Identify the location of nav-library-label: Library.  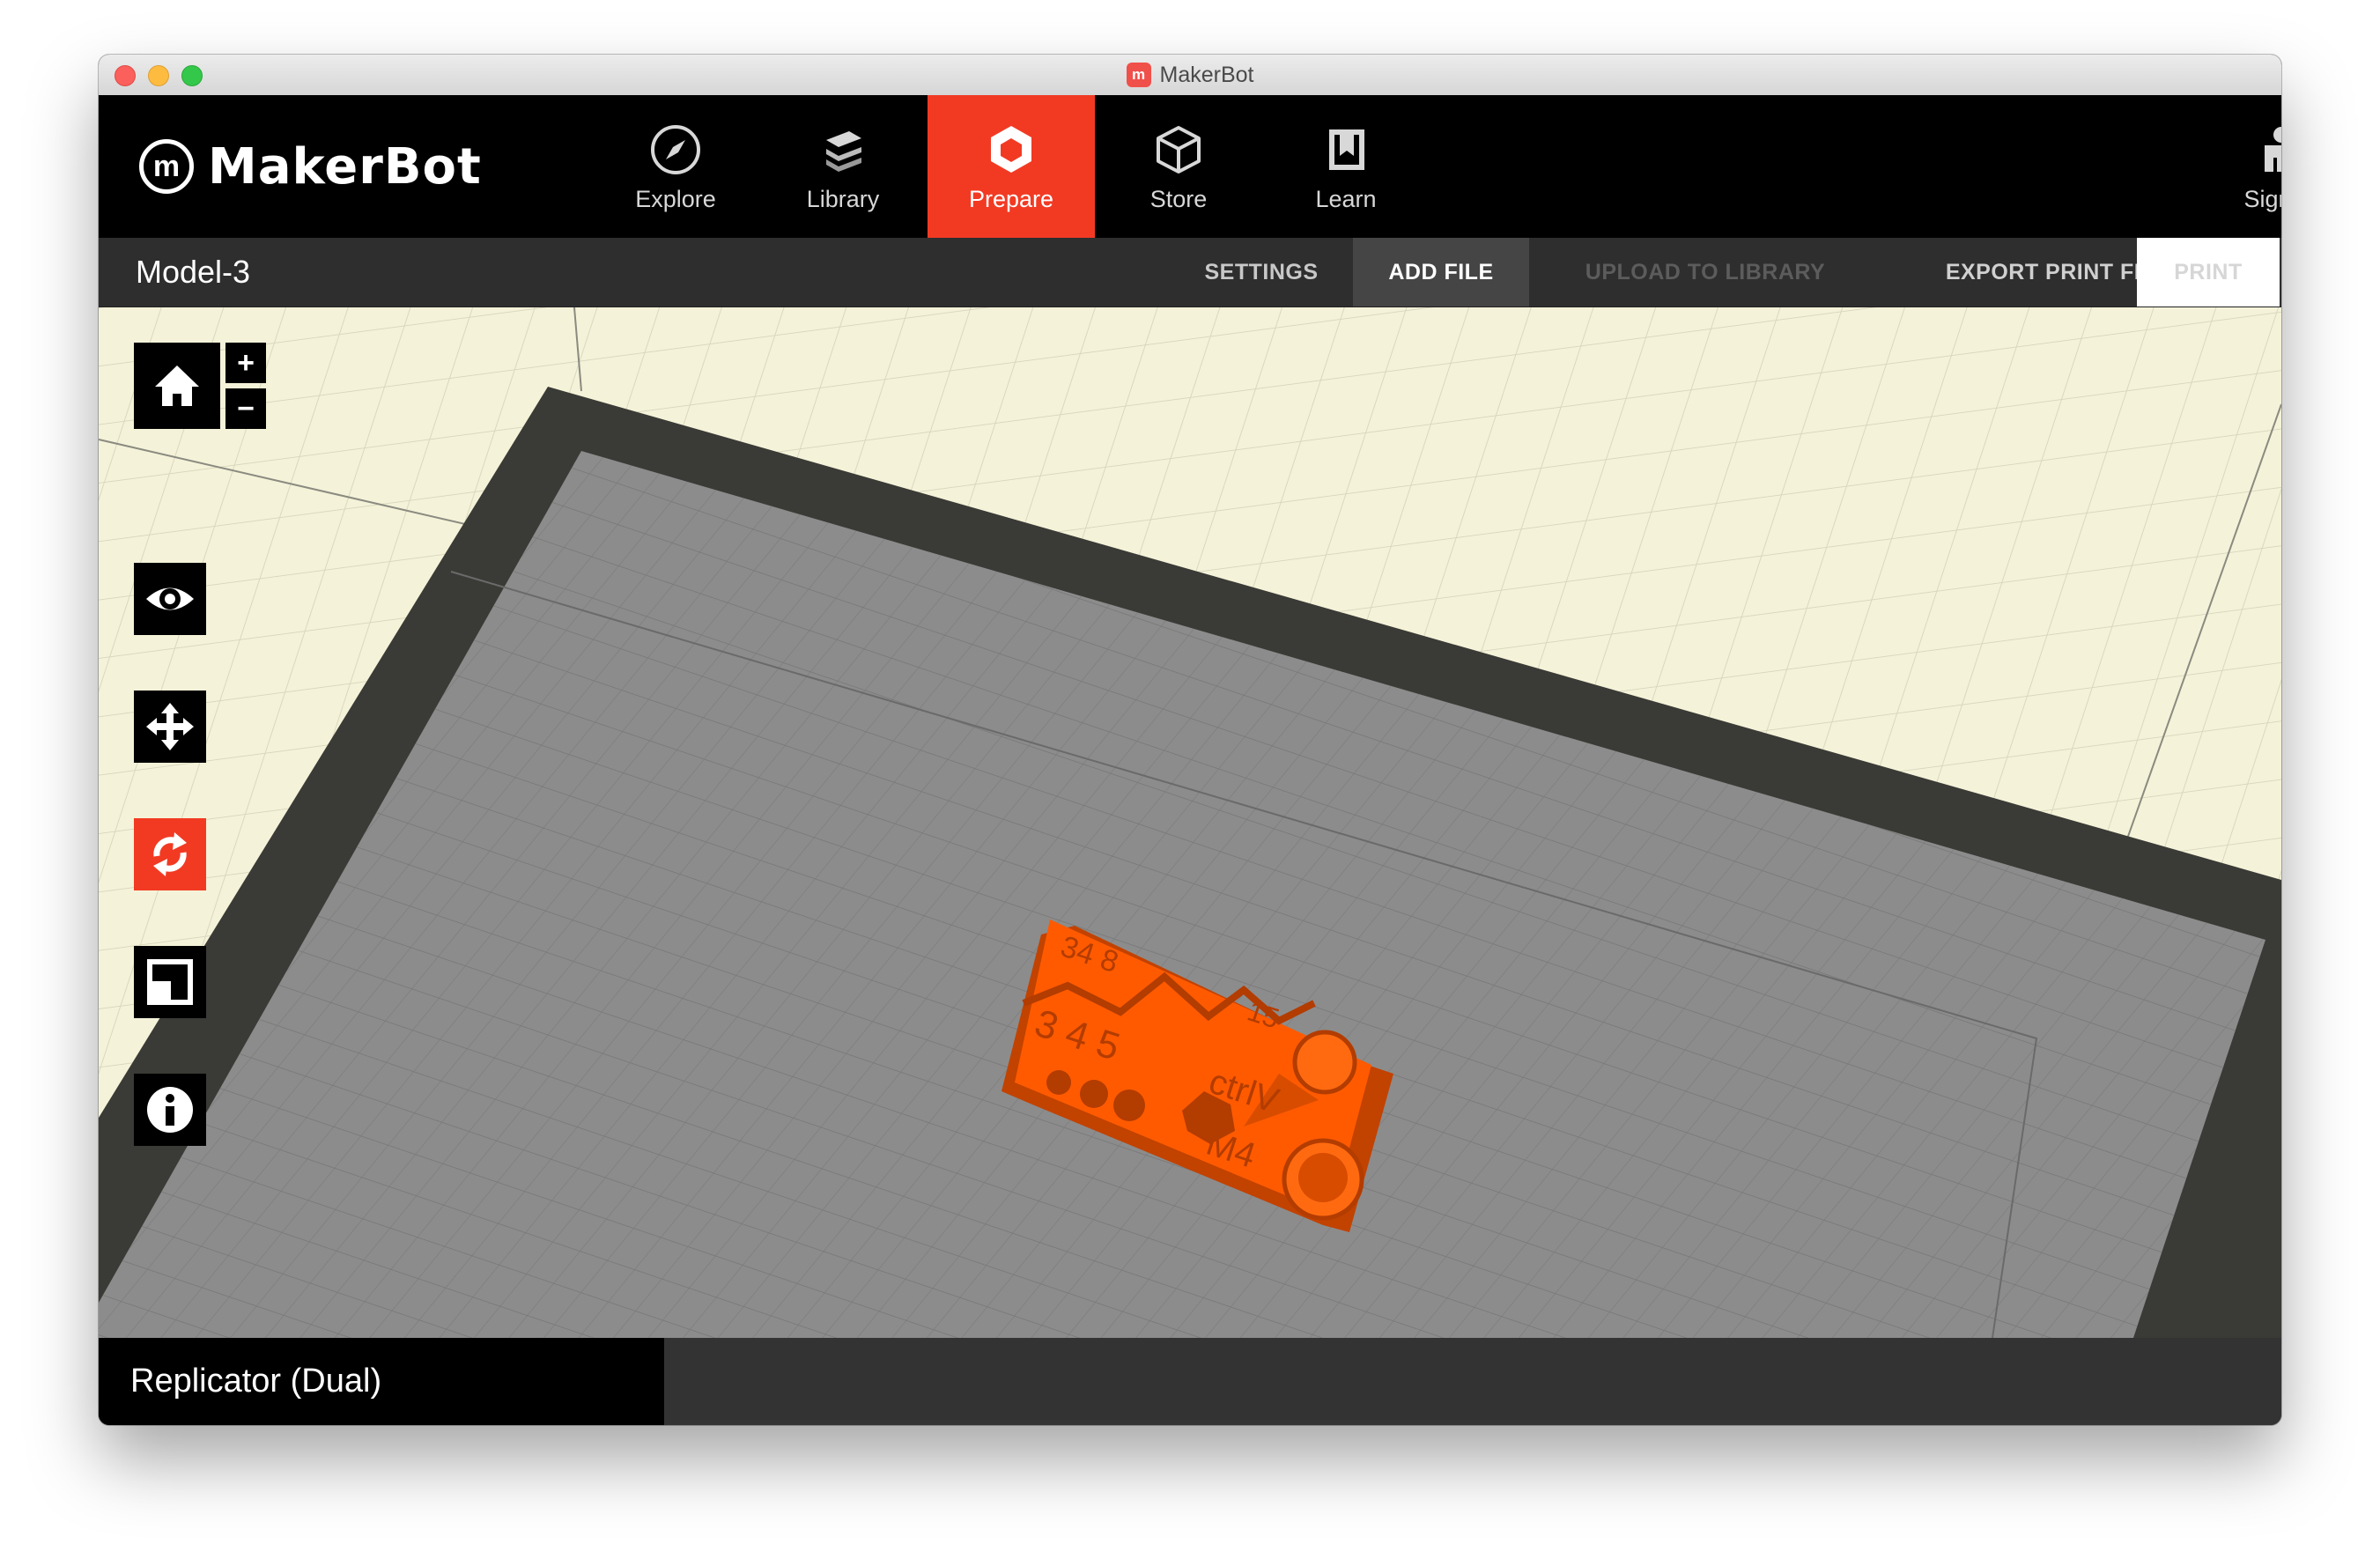
(843, 198).